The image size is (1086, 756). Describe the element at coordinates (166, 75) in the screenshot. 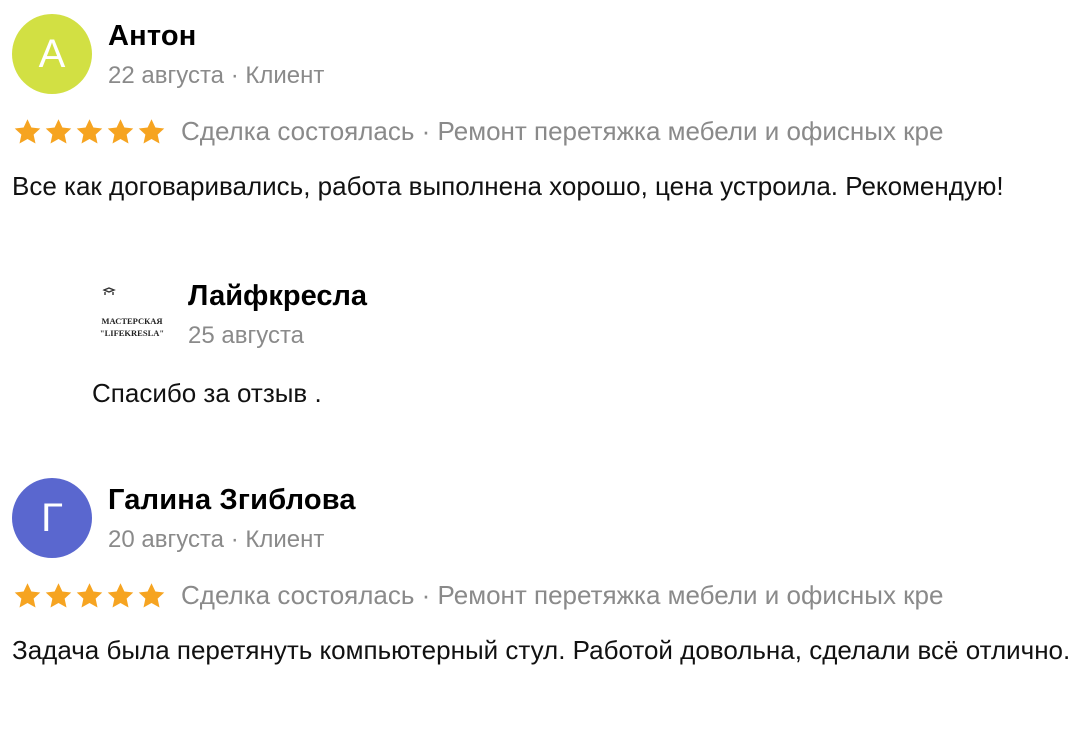

I see `review-date: 22 августа` at that location.